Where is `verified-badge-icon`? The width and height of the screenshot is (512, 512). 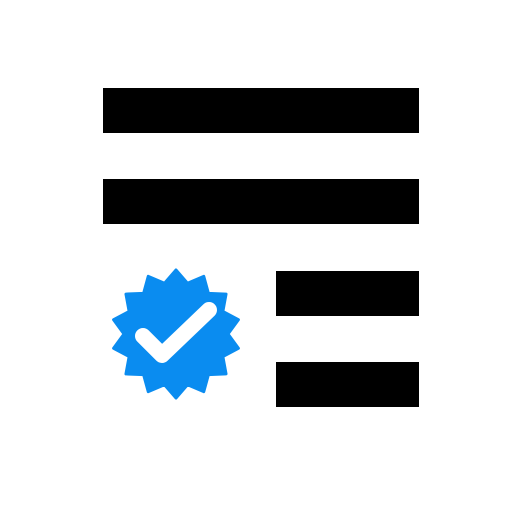
verified-badge-icon is located at coordinates (176, 334).